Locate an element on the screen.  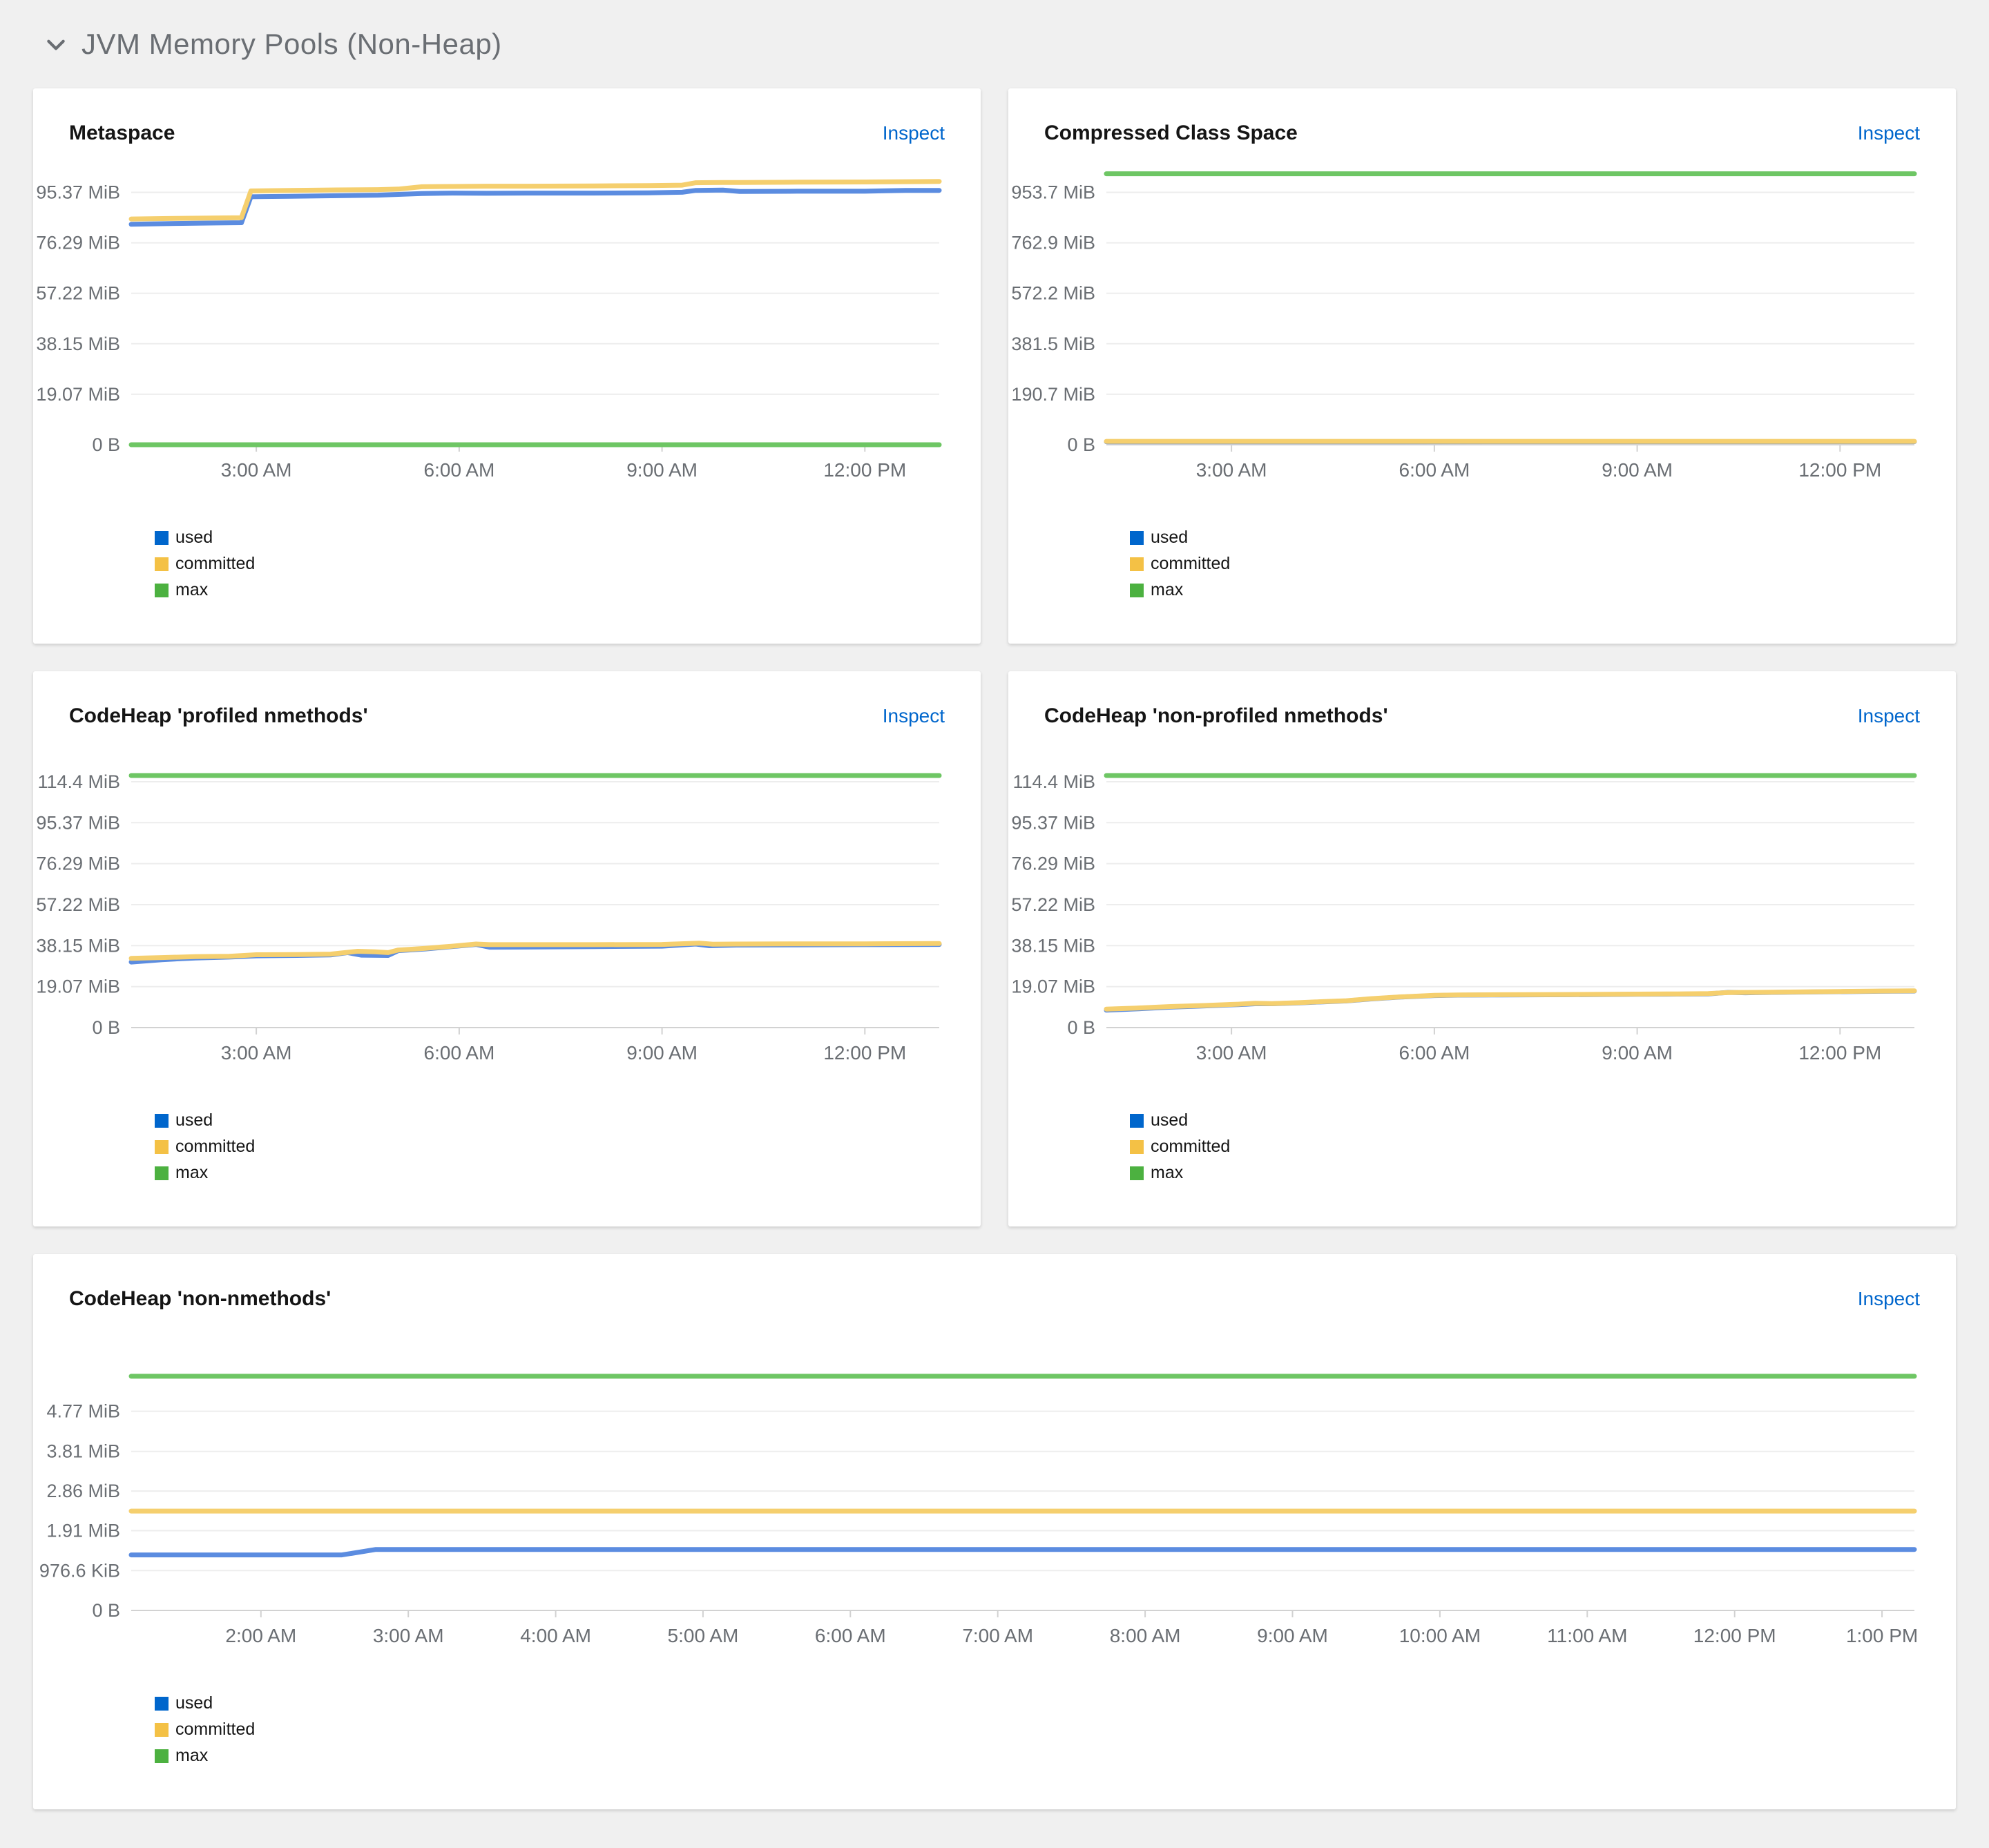
chart-legend-codeheap-non-nmethods: used committed max is located at coordinates (1055, 1729).